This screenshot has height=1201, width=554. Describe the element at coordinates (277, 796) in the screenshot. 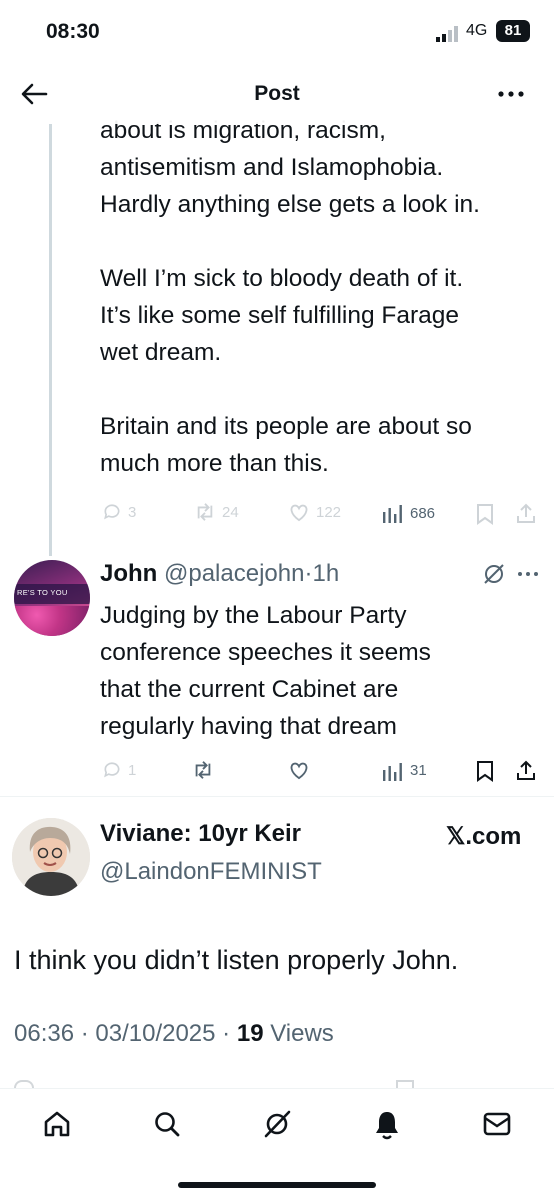

I see `divider` at that location.